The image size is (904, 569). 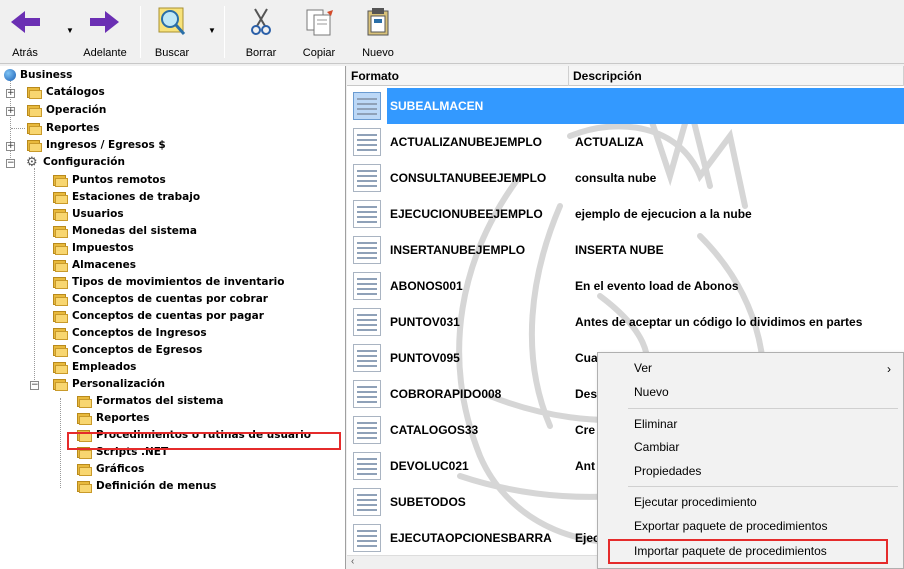 I want to click on back-button: Atrás, so click(x=25, y=32).